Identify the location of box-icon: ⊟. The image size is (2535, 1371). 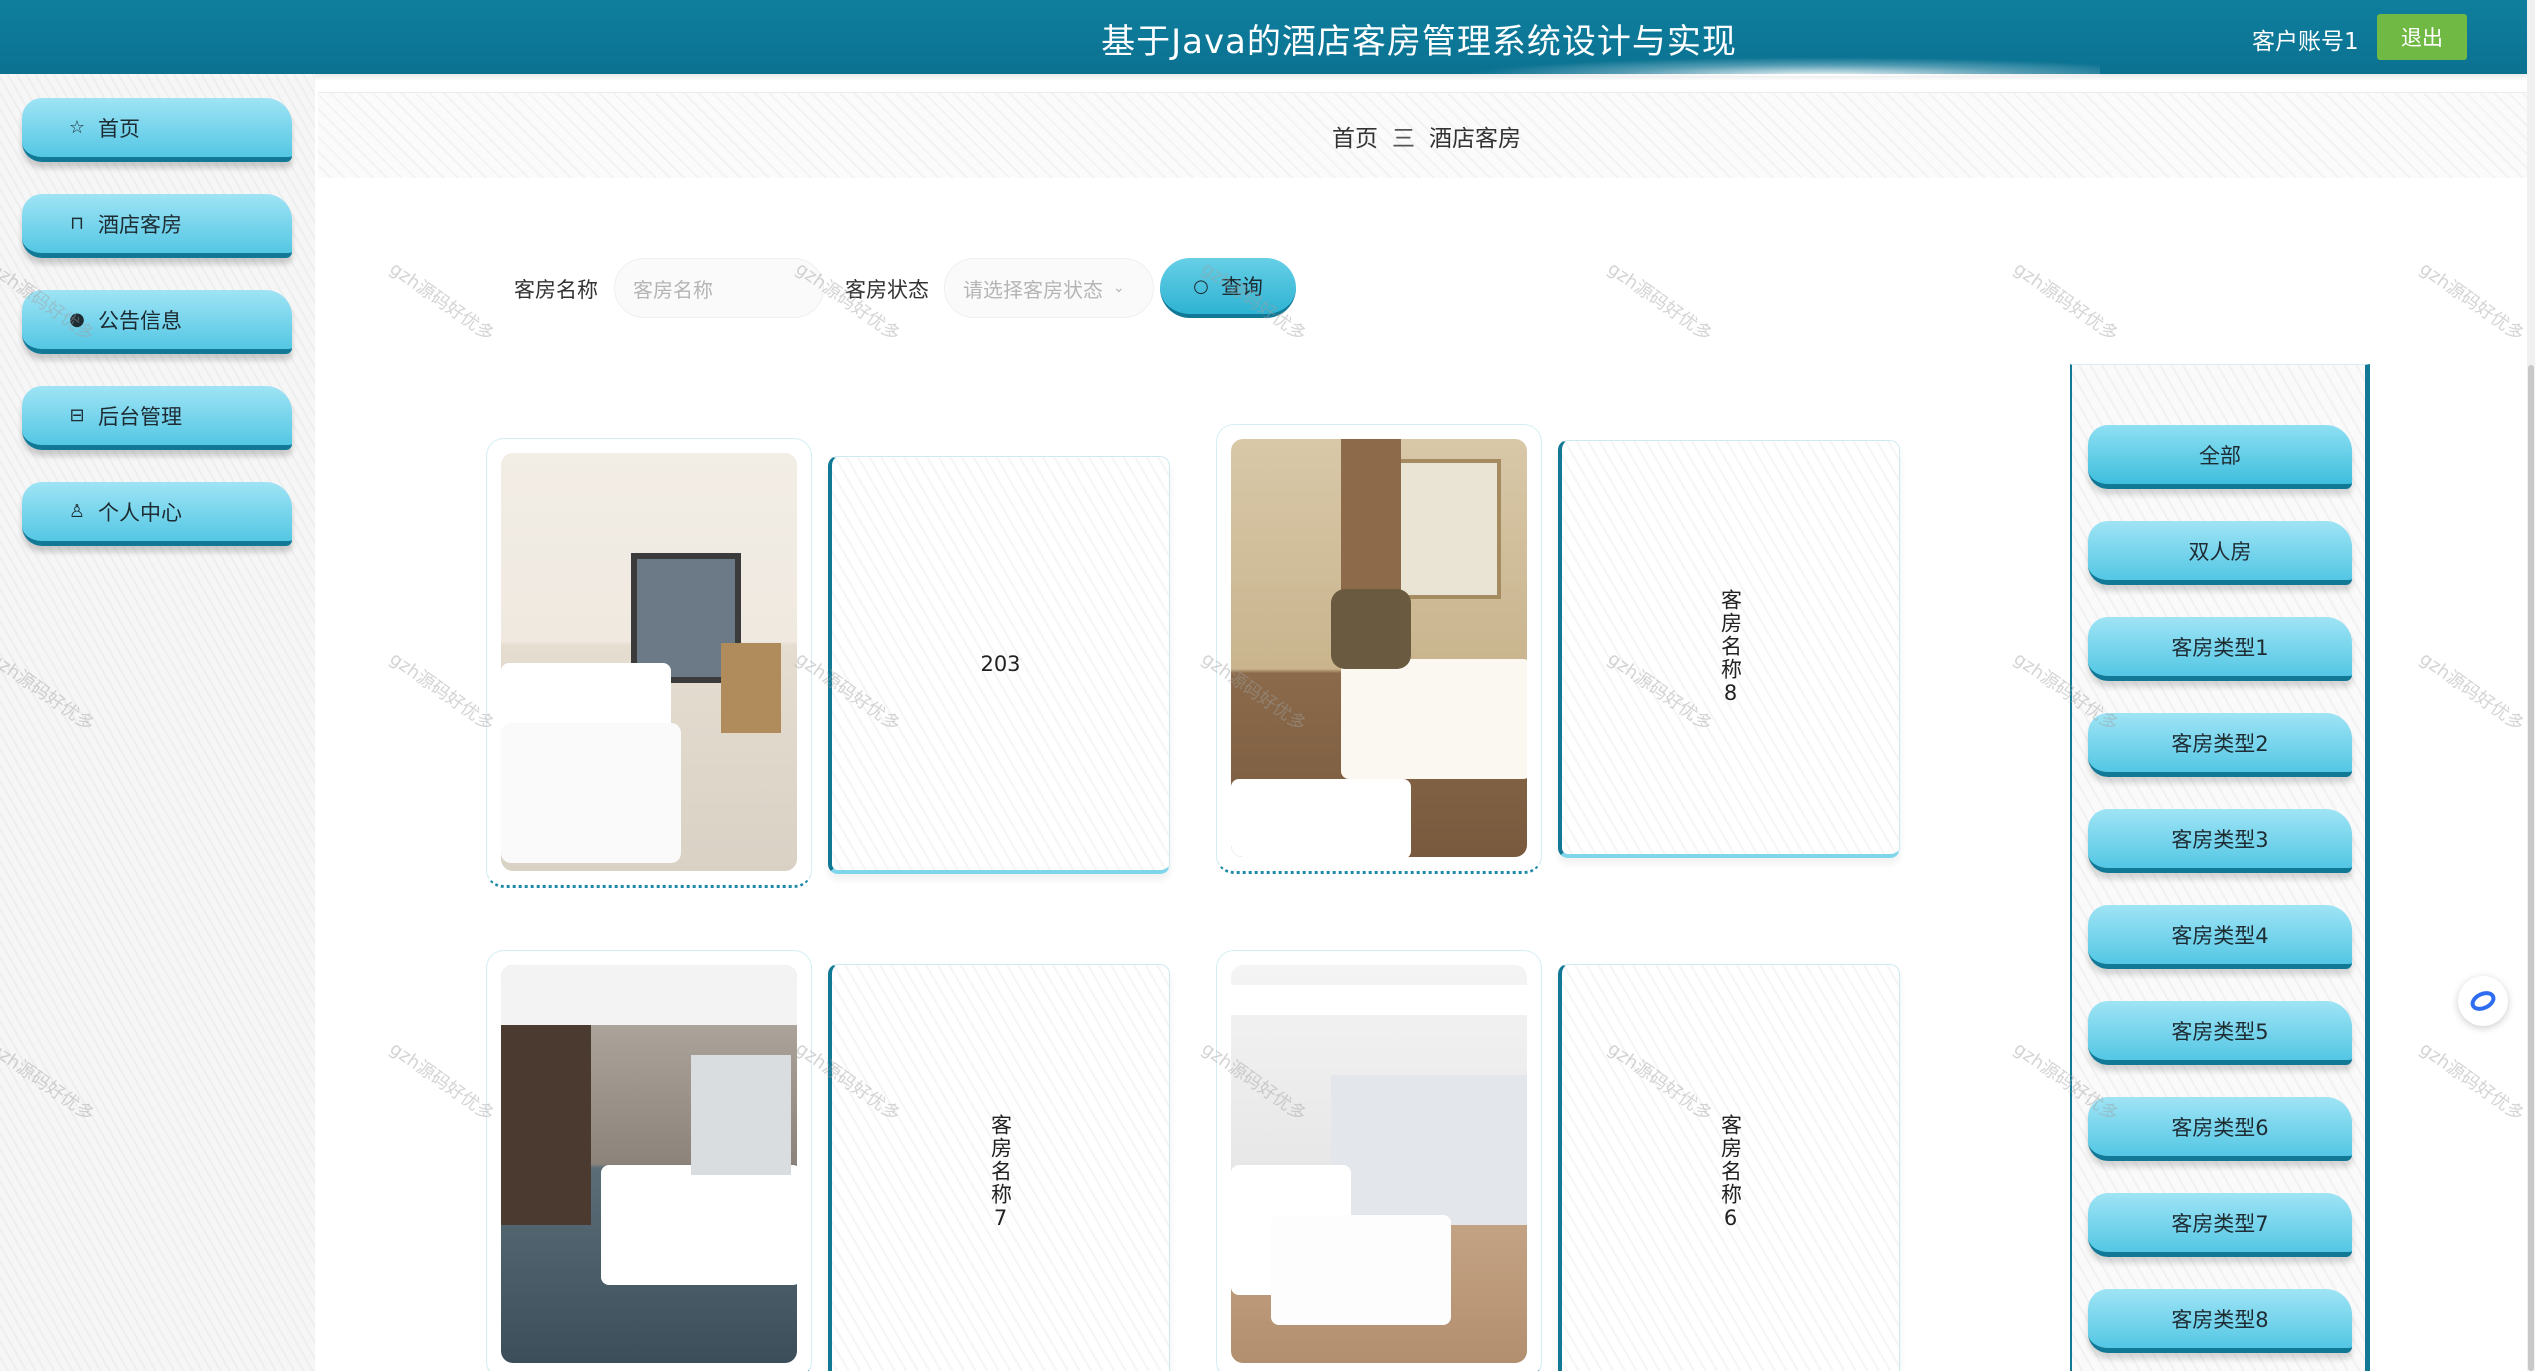
(77, 415).